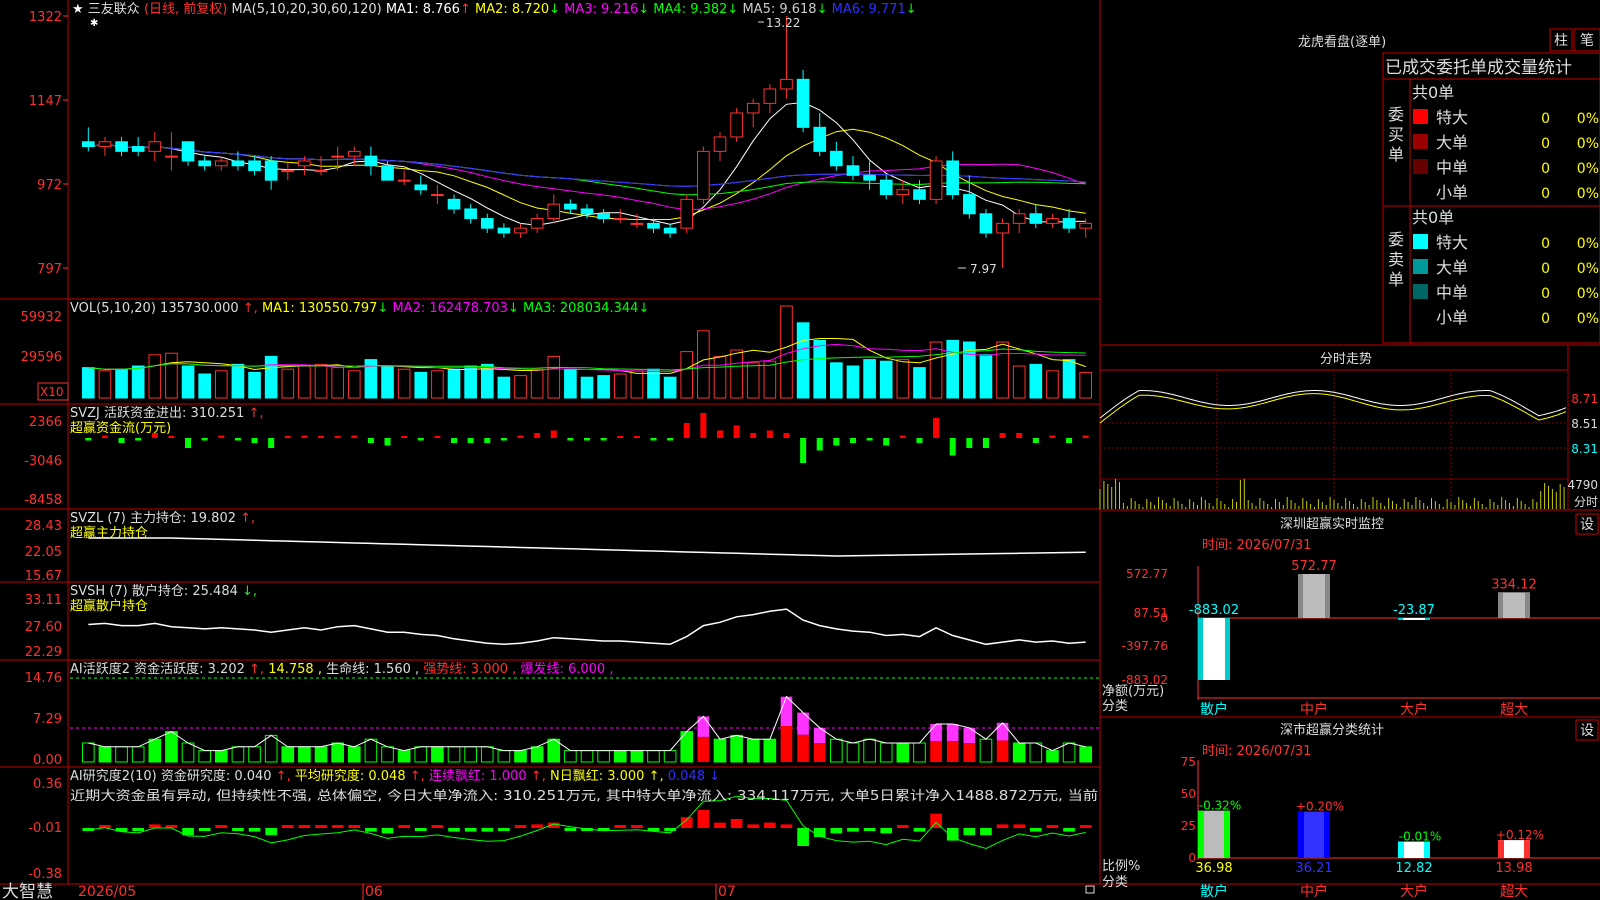  I want to click on ma-label: MA4:, so click(669, 9).